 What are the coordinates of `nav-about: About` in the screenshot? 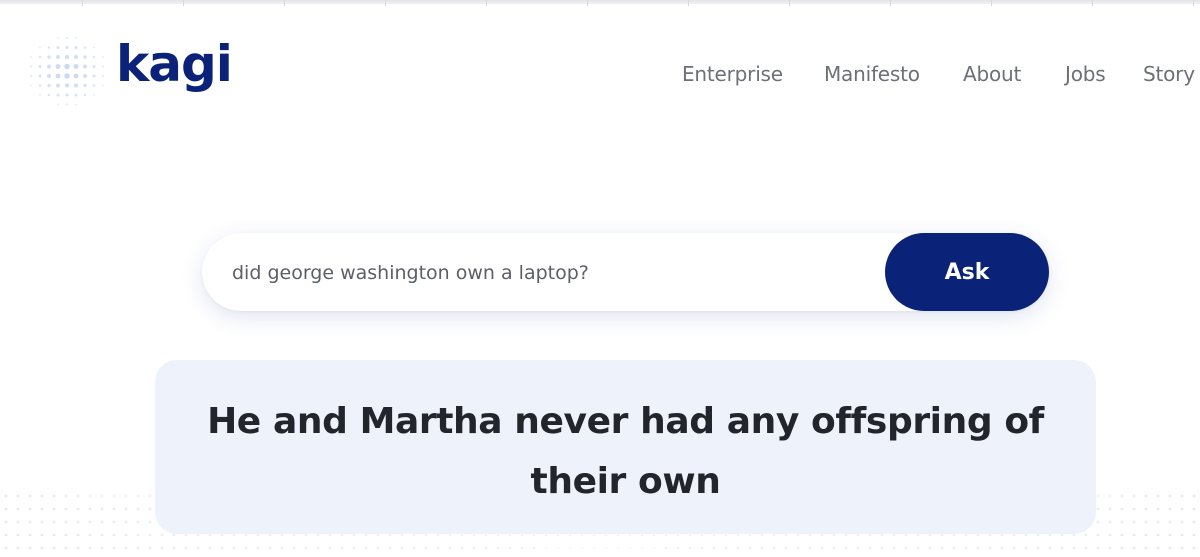 It's located at (992, 74).